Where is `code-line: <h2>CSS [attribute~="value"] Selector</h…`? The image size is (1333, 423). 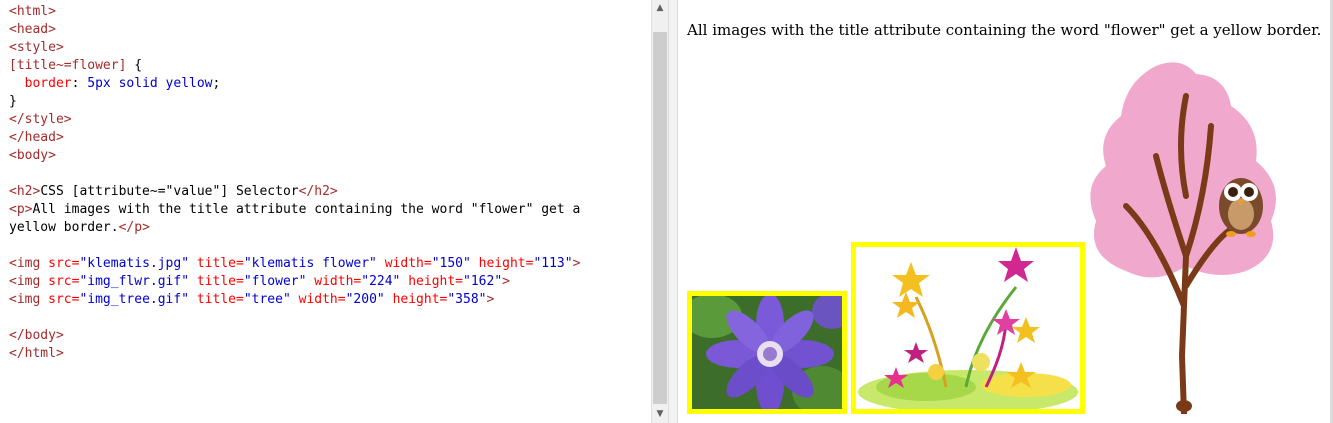
code-line: <h2>CSS [attribute~="value"] Selector</h… is located at coordinates (294, 192).